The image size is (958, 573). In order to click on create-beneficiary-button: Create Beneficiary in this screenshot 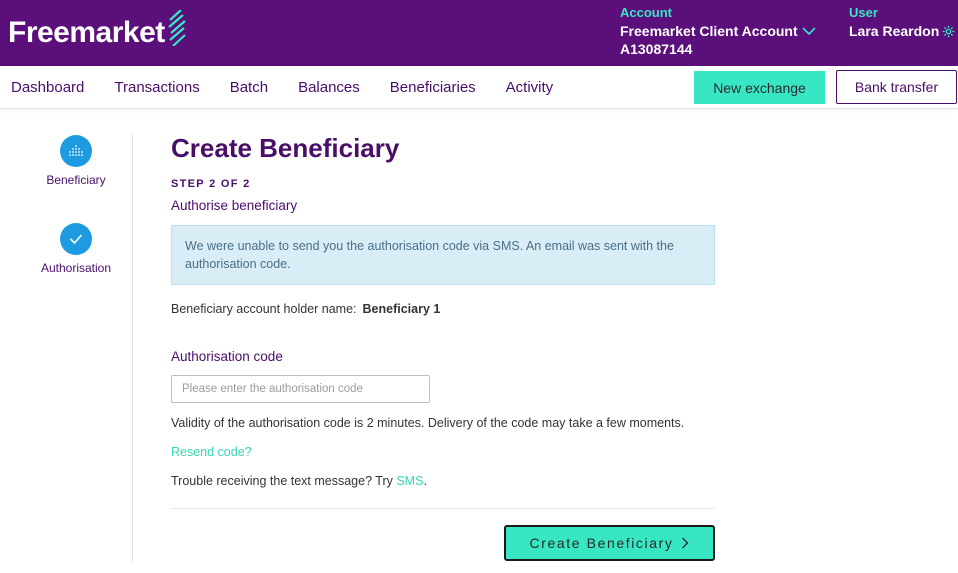, I will do `click(609, 543)`.